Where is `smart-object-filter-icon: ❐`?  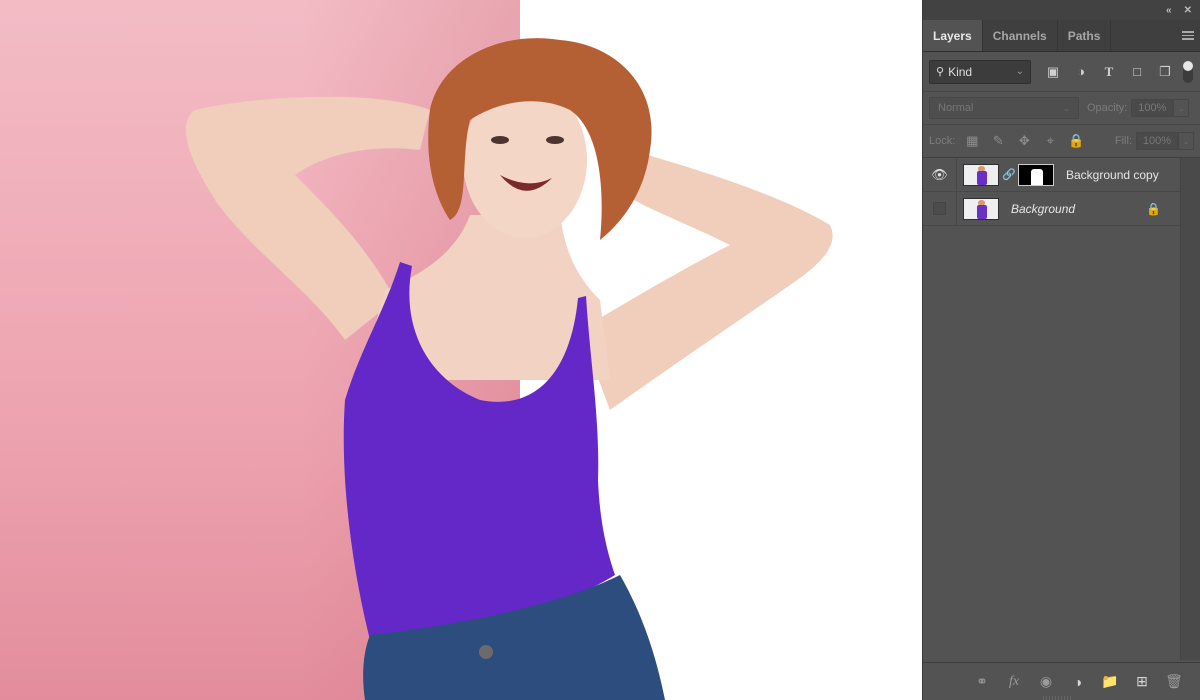
smart-object-filter-icon: ❐ is located at coordinates (1165, 72).